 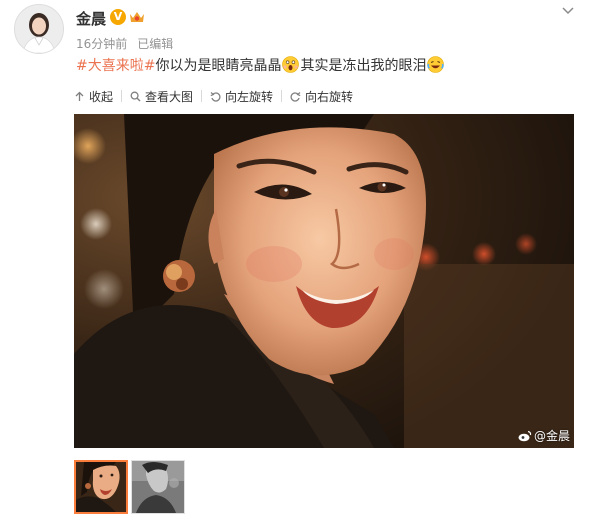 What do you see at coordinates (101, 96) in the screenshot?
I see `collapse-label: 收起` at bounding box center [101, 96].